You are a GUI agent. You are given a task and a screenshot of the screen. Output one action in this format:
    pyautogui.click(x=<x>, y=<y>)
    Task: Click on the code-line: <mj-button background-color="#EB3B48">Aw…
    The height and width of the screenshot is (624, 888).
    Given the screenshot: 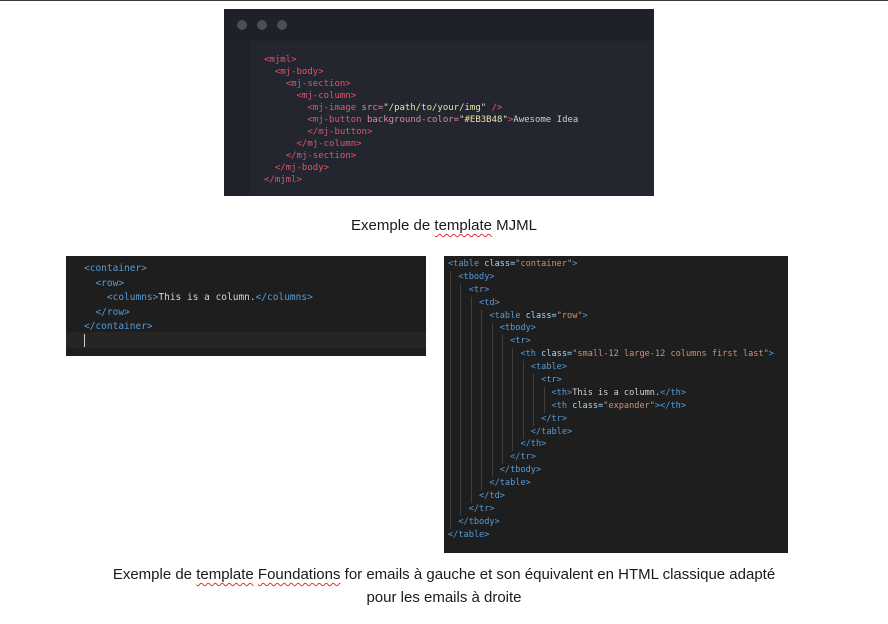 What is the action you would take?
    pyautogui.click(x=421, y=120)
    